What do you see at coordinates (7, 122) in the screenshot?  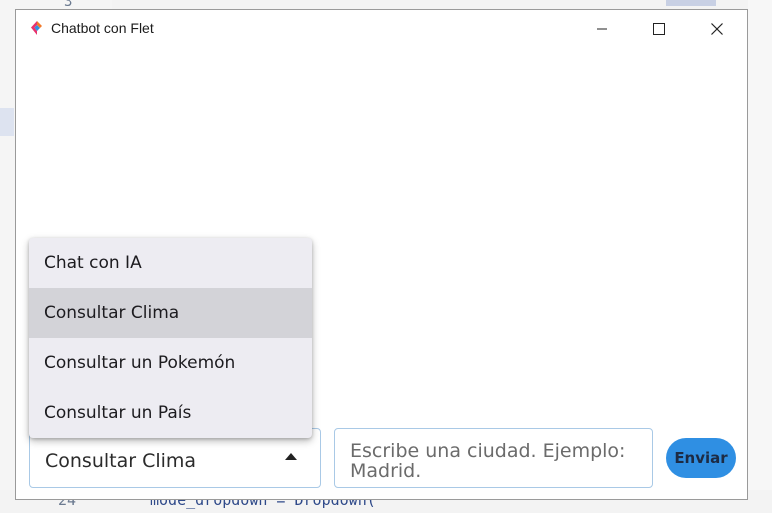 I see `editor-selection-marker` at bounding box center [7, 122].